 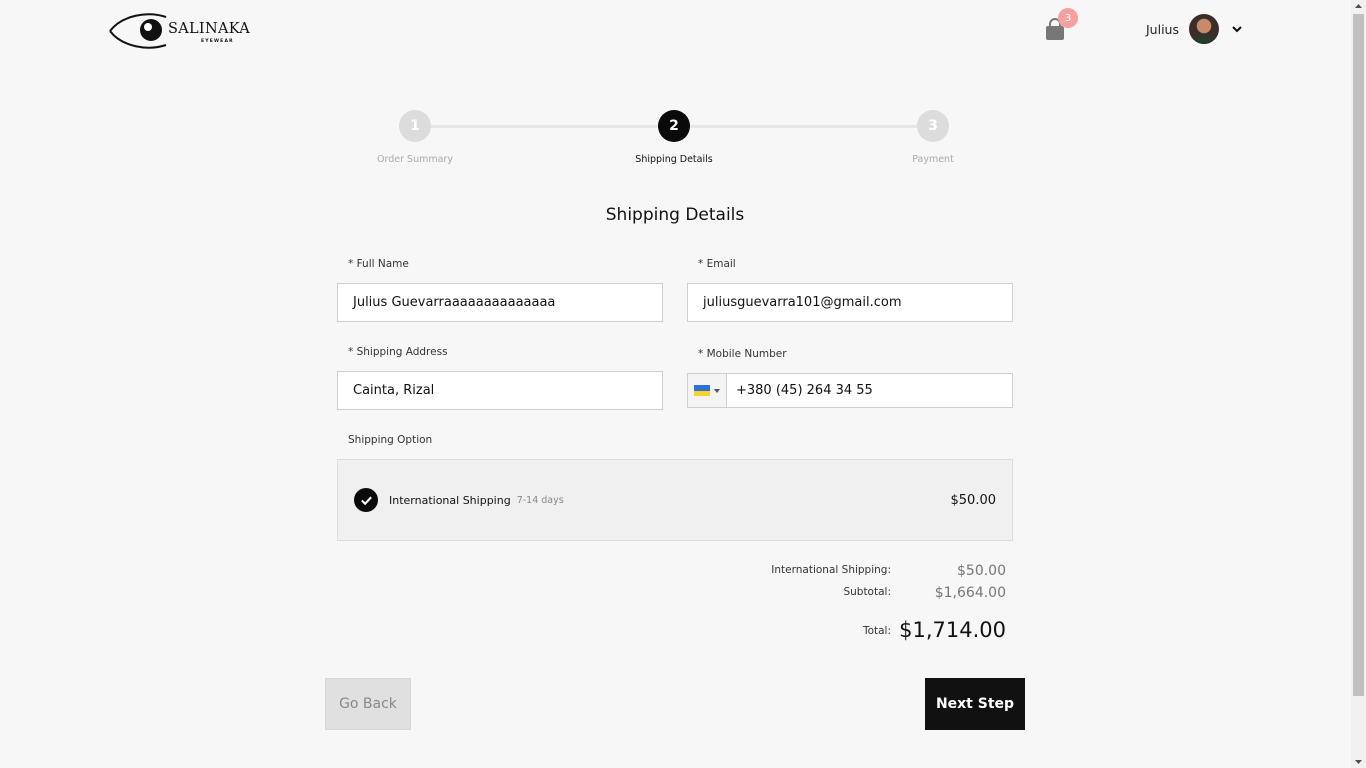 I want to click on step-1-label: Order Summary, so click(x=415, y=159).